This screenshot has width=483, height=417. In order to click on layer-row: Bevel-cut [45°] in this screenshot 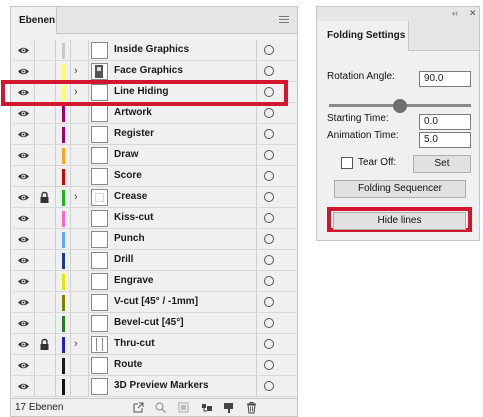, I will do `click(154, 323)`.